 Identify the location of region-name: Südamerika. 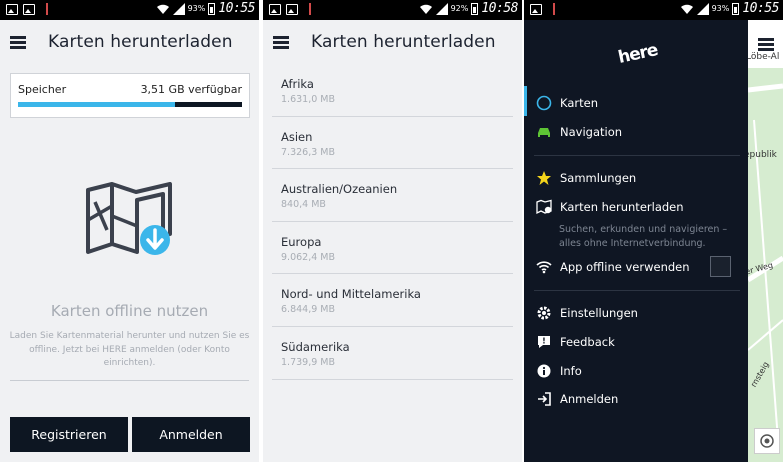
(315, 346).